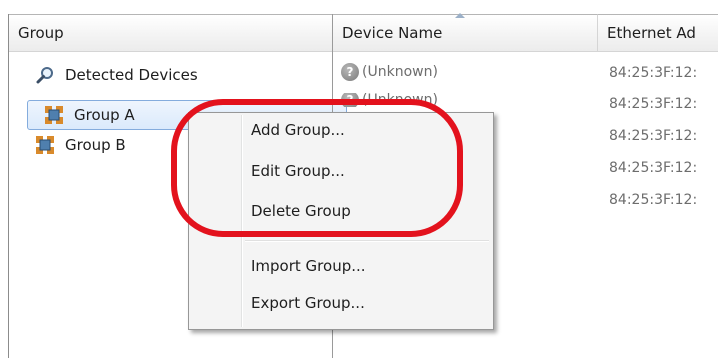 The height and width of the screenshot is (358, 718). What do you see at coordinates (350, 72) in the screenshot?
I see `unknown-device-icon: ?` at bounding box center [350, 72].